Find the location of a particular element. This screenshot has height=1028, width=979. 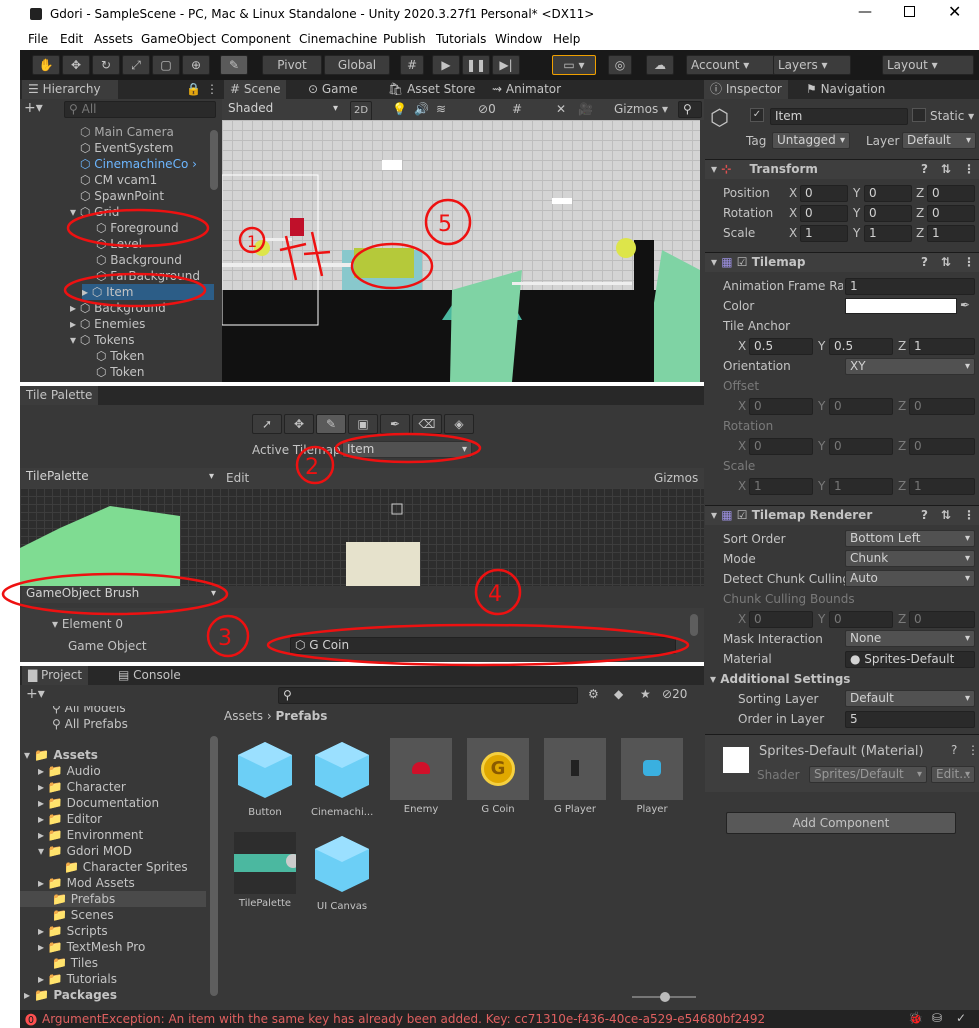

project-search: ⚲ is located at coordinates (428, 695).